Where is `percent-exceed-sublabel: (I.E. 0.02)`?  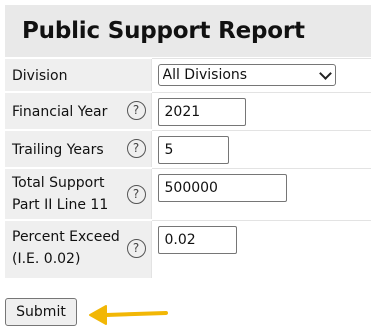 percent-exceed-sublabel: (I.E. 0.02) is located at coordinates (46, 259).